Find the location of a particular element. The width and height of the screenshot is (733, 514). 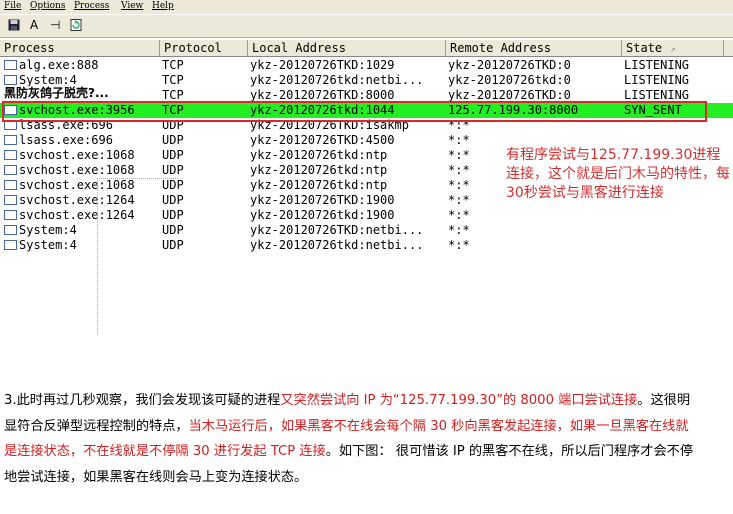

cell-text: ykz-20120726TKD:1900 is located at coordinates (322, 200).